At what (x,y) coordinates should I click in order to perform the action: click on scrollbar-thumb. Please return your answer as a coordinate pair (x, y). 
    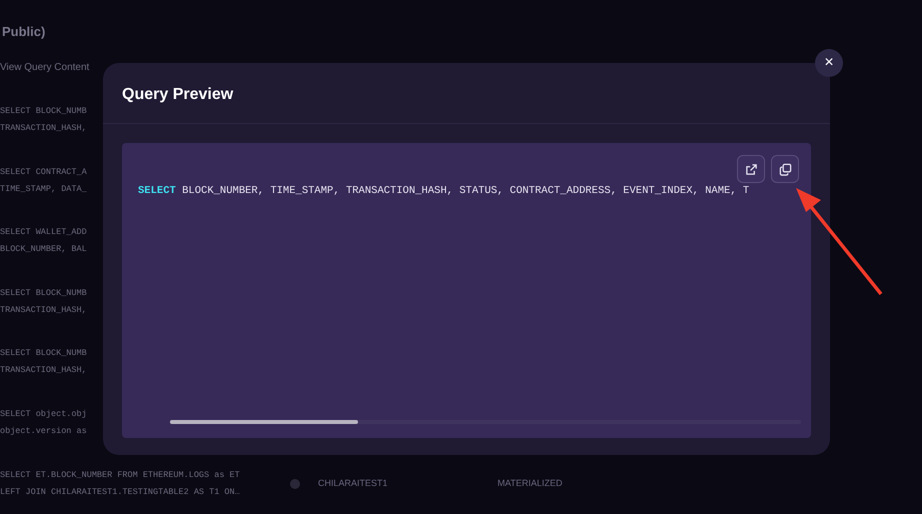
    Looking at the image, I should click on (264, 422).